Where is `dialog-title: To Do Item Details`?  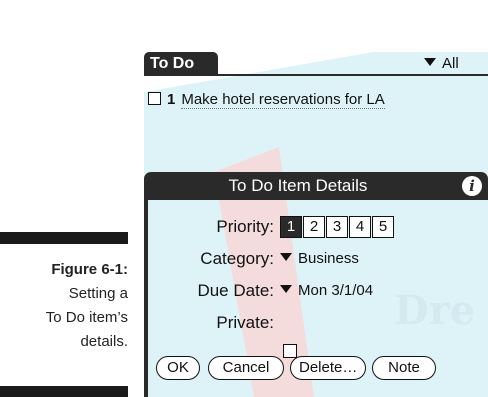 dialog-title: To Do Item Details is located at coordinates (316, 186).